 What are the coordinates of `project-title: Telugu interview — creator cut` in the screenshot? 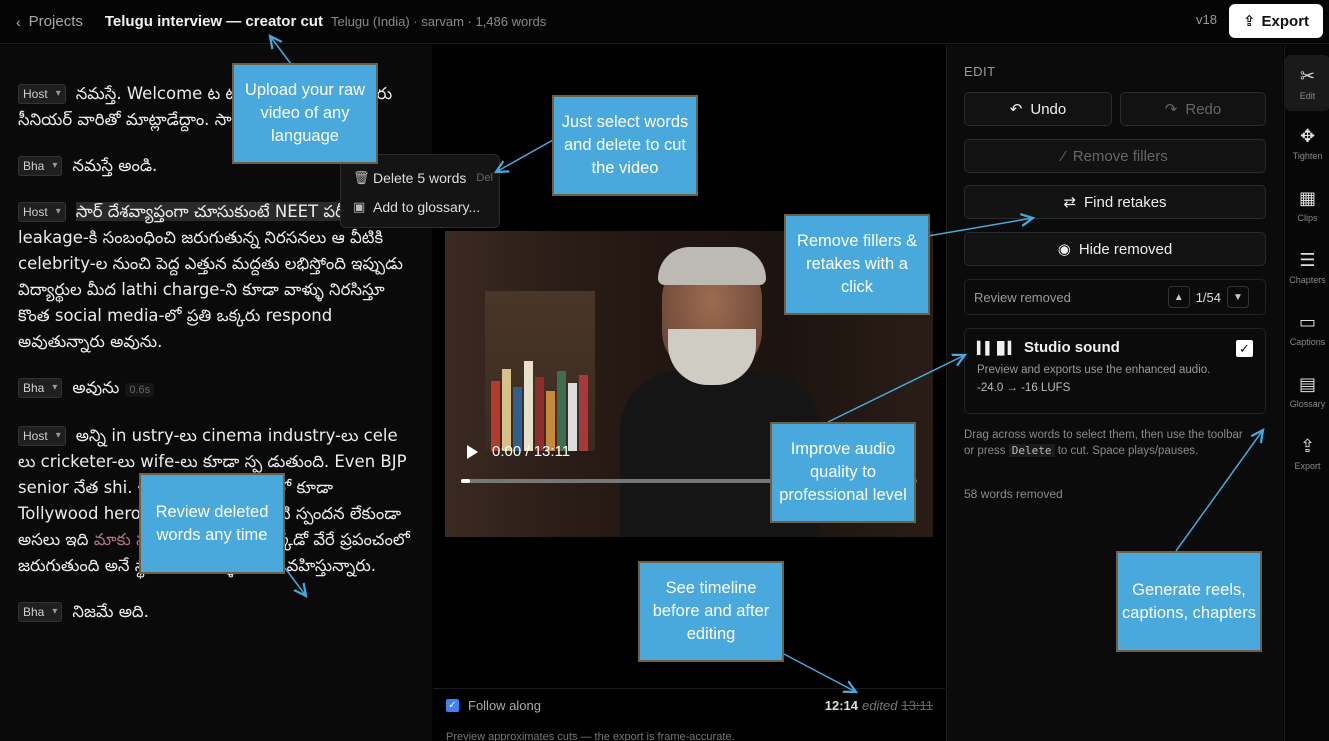 It's located at (213, 21).